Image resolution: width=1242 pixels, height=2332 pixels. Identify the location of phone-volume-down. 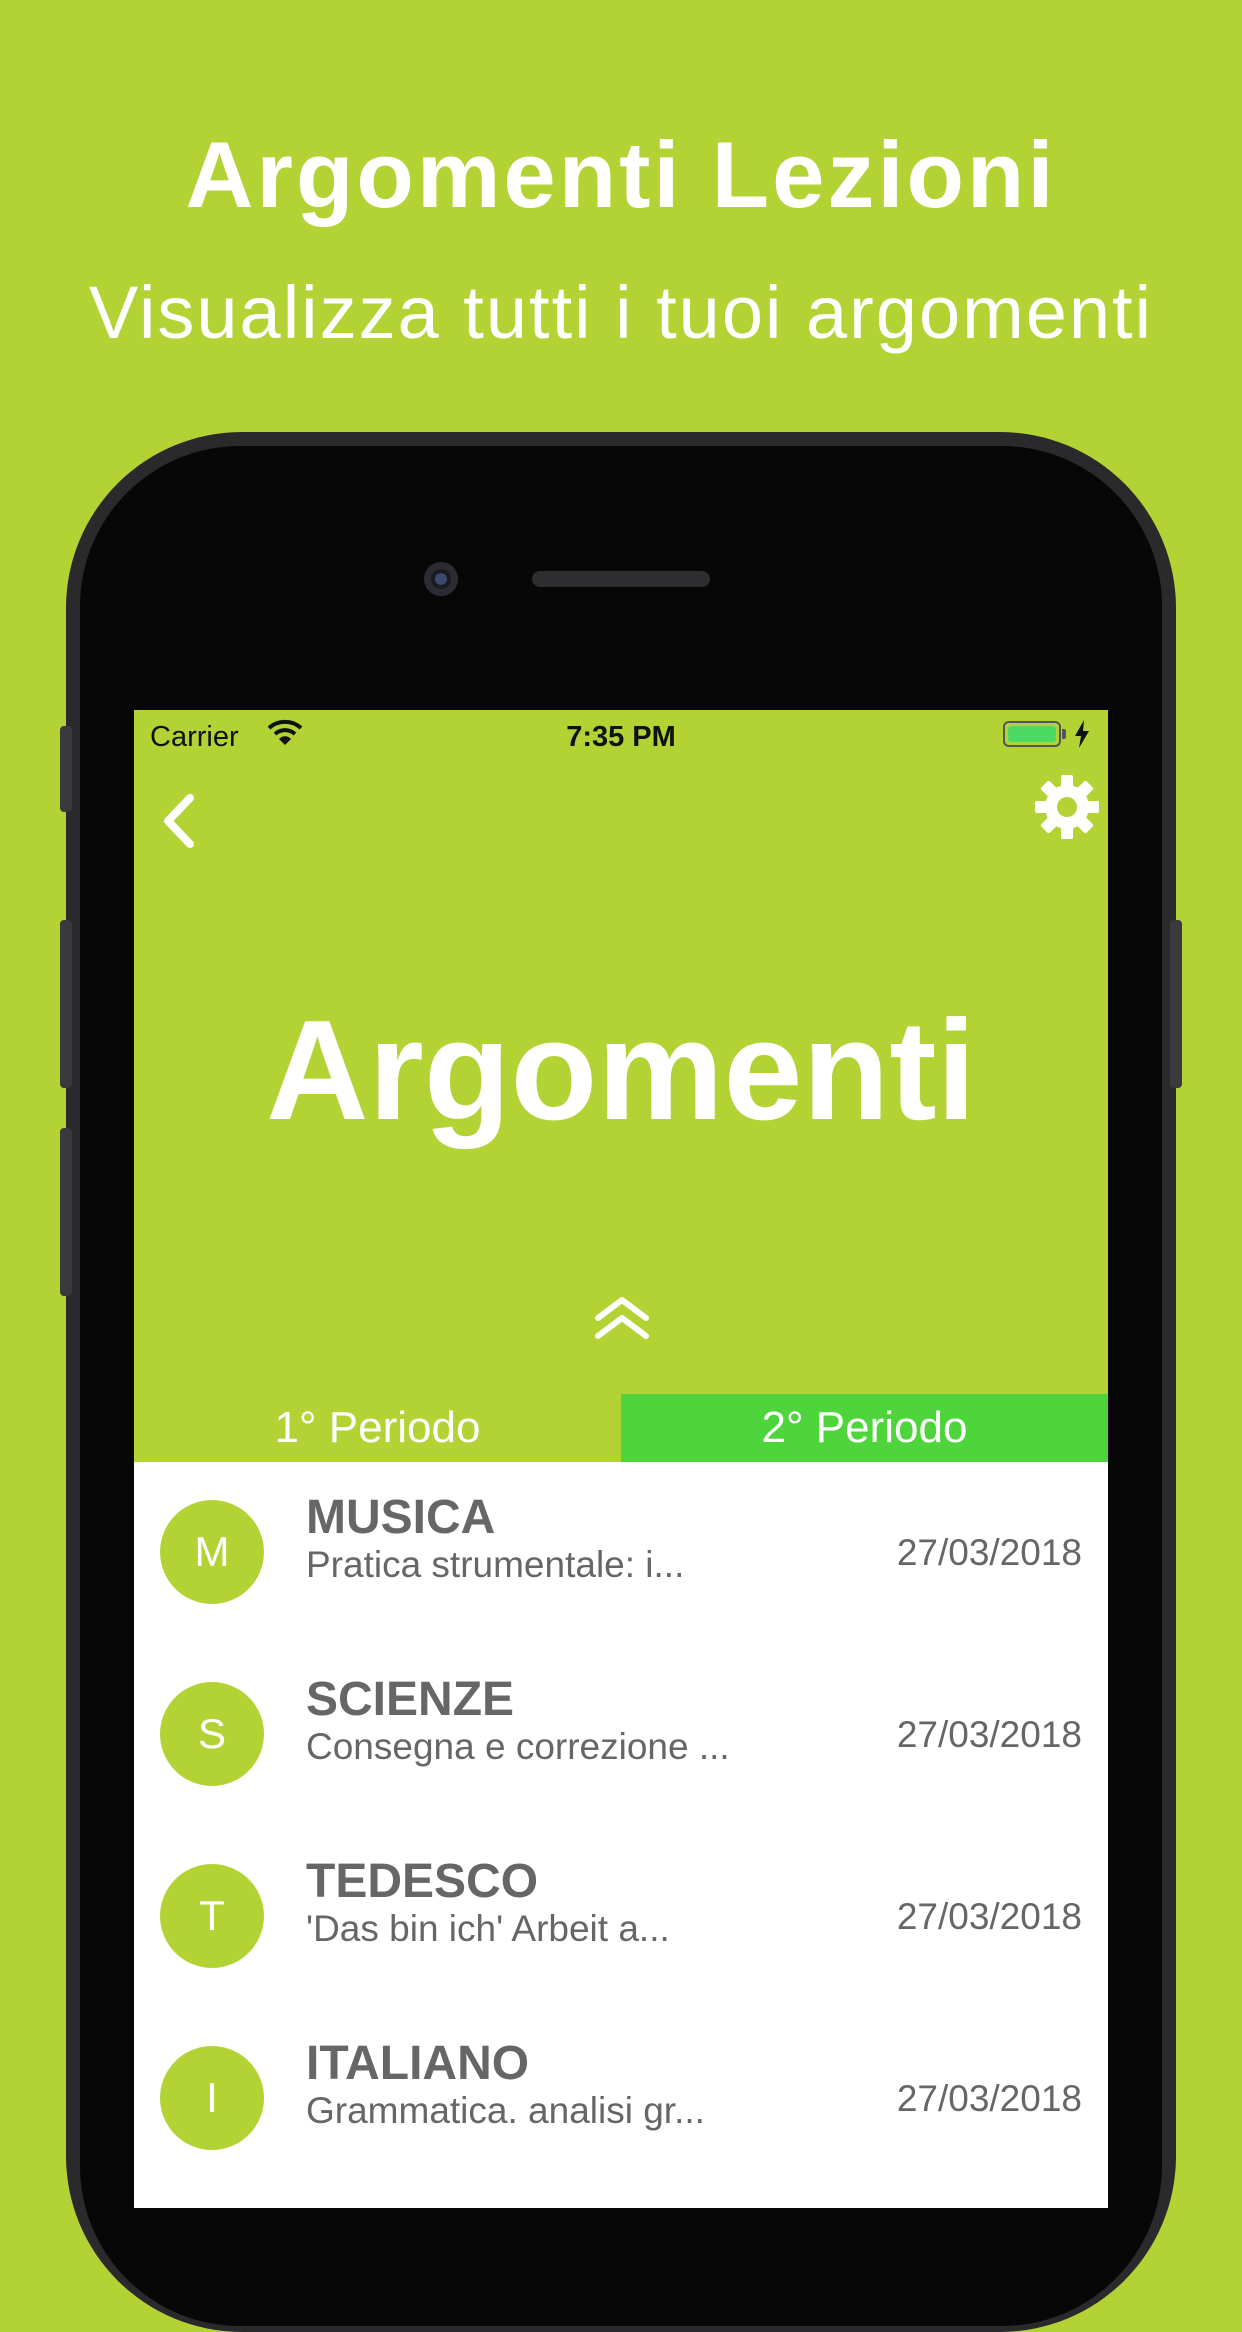
(66, 1212).